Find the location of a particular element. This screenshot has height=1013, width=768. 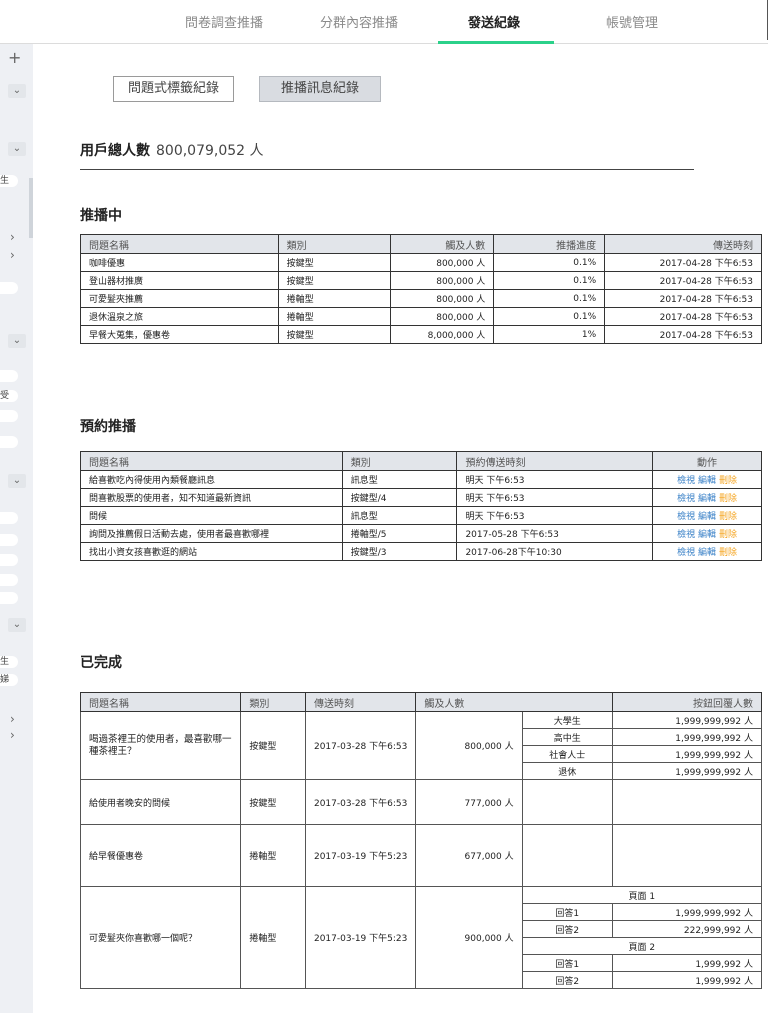

answer-count: 1,999,992 人 is located at coordinates (687, 980).